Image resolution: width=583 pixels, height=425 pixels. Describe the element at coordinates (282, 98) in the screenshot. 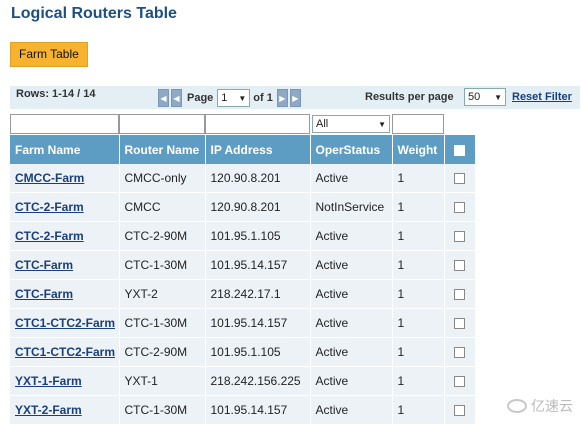

I see `next-page-icon: ▶` at that location.